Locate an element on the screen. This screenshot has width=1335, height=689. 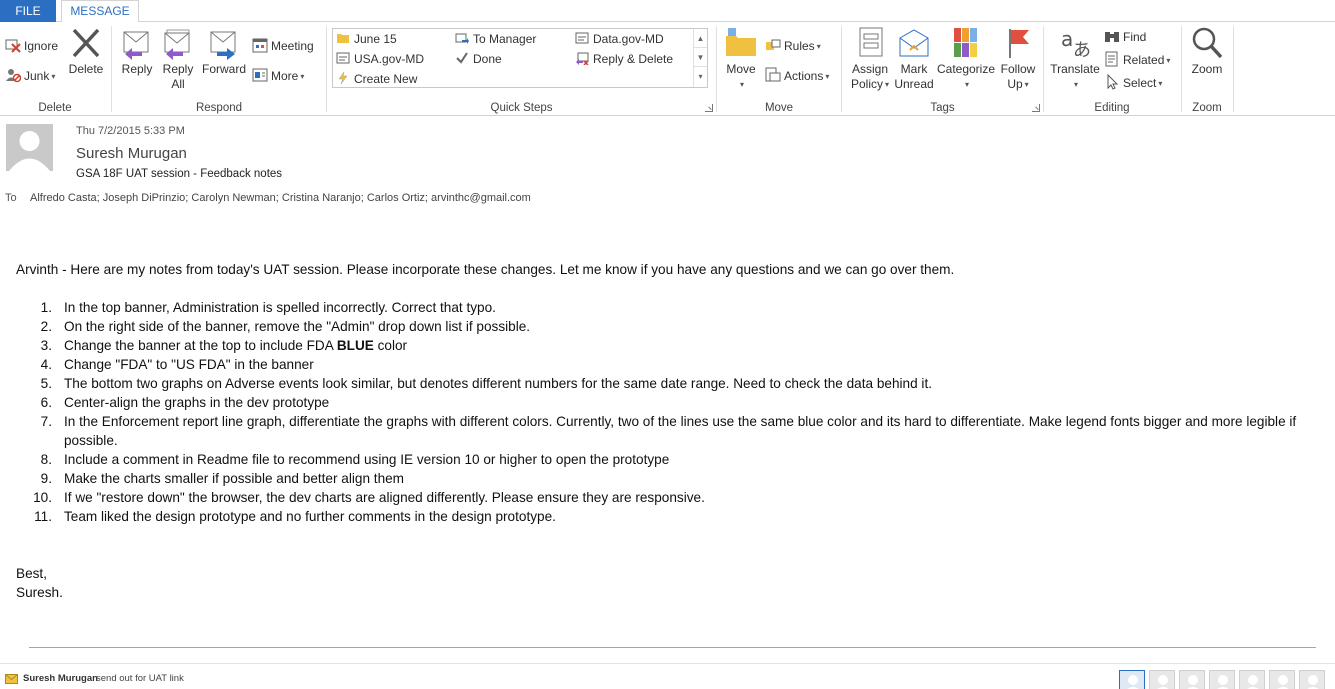
note-text: Change "FDA" to "US FDA" in the banner is located at coordinates (189, 364).